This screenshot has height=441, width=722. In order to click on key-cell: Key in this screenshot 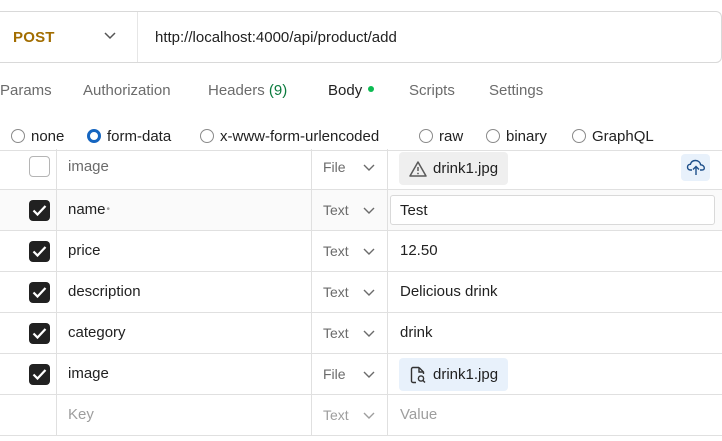, I will do `click(184, 415)`.